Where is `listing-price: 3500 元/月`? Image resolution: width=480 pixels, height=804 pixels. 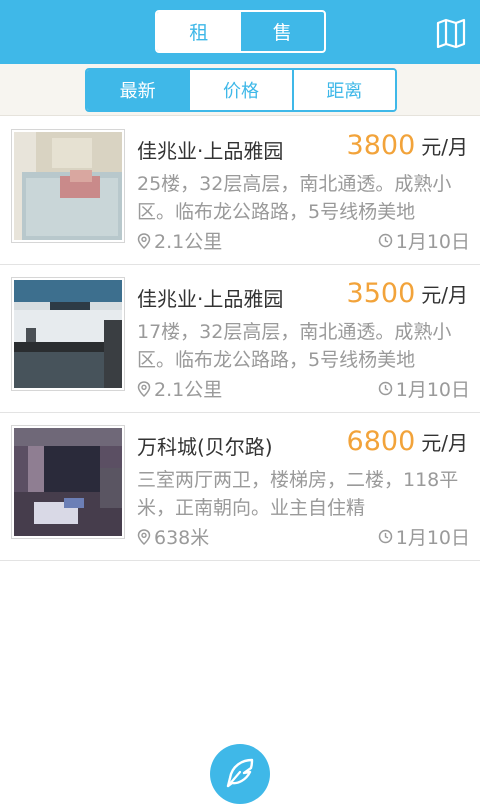
listing-price: 3500 元/月 is located at coordinates (407, 293).